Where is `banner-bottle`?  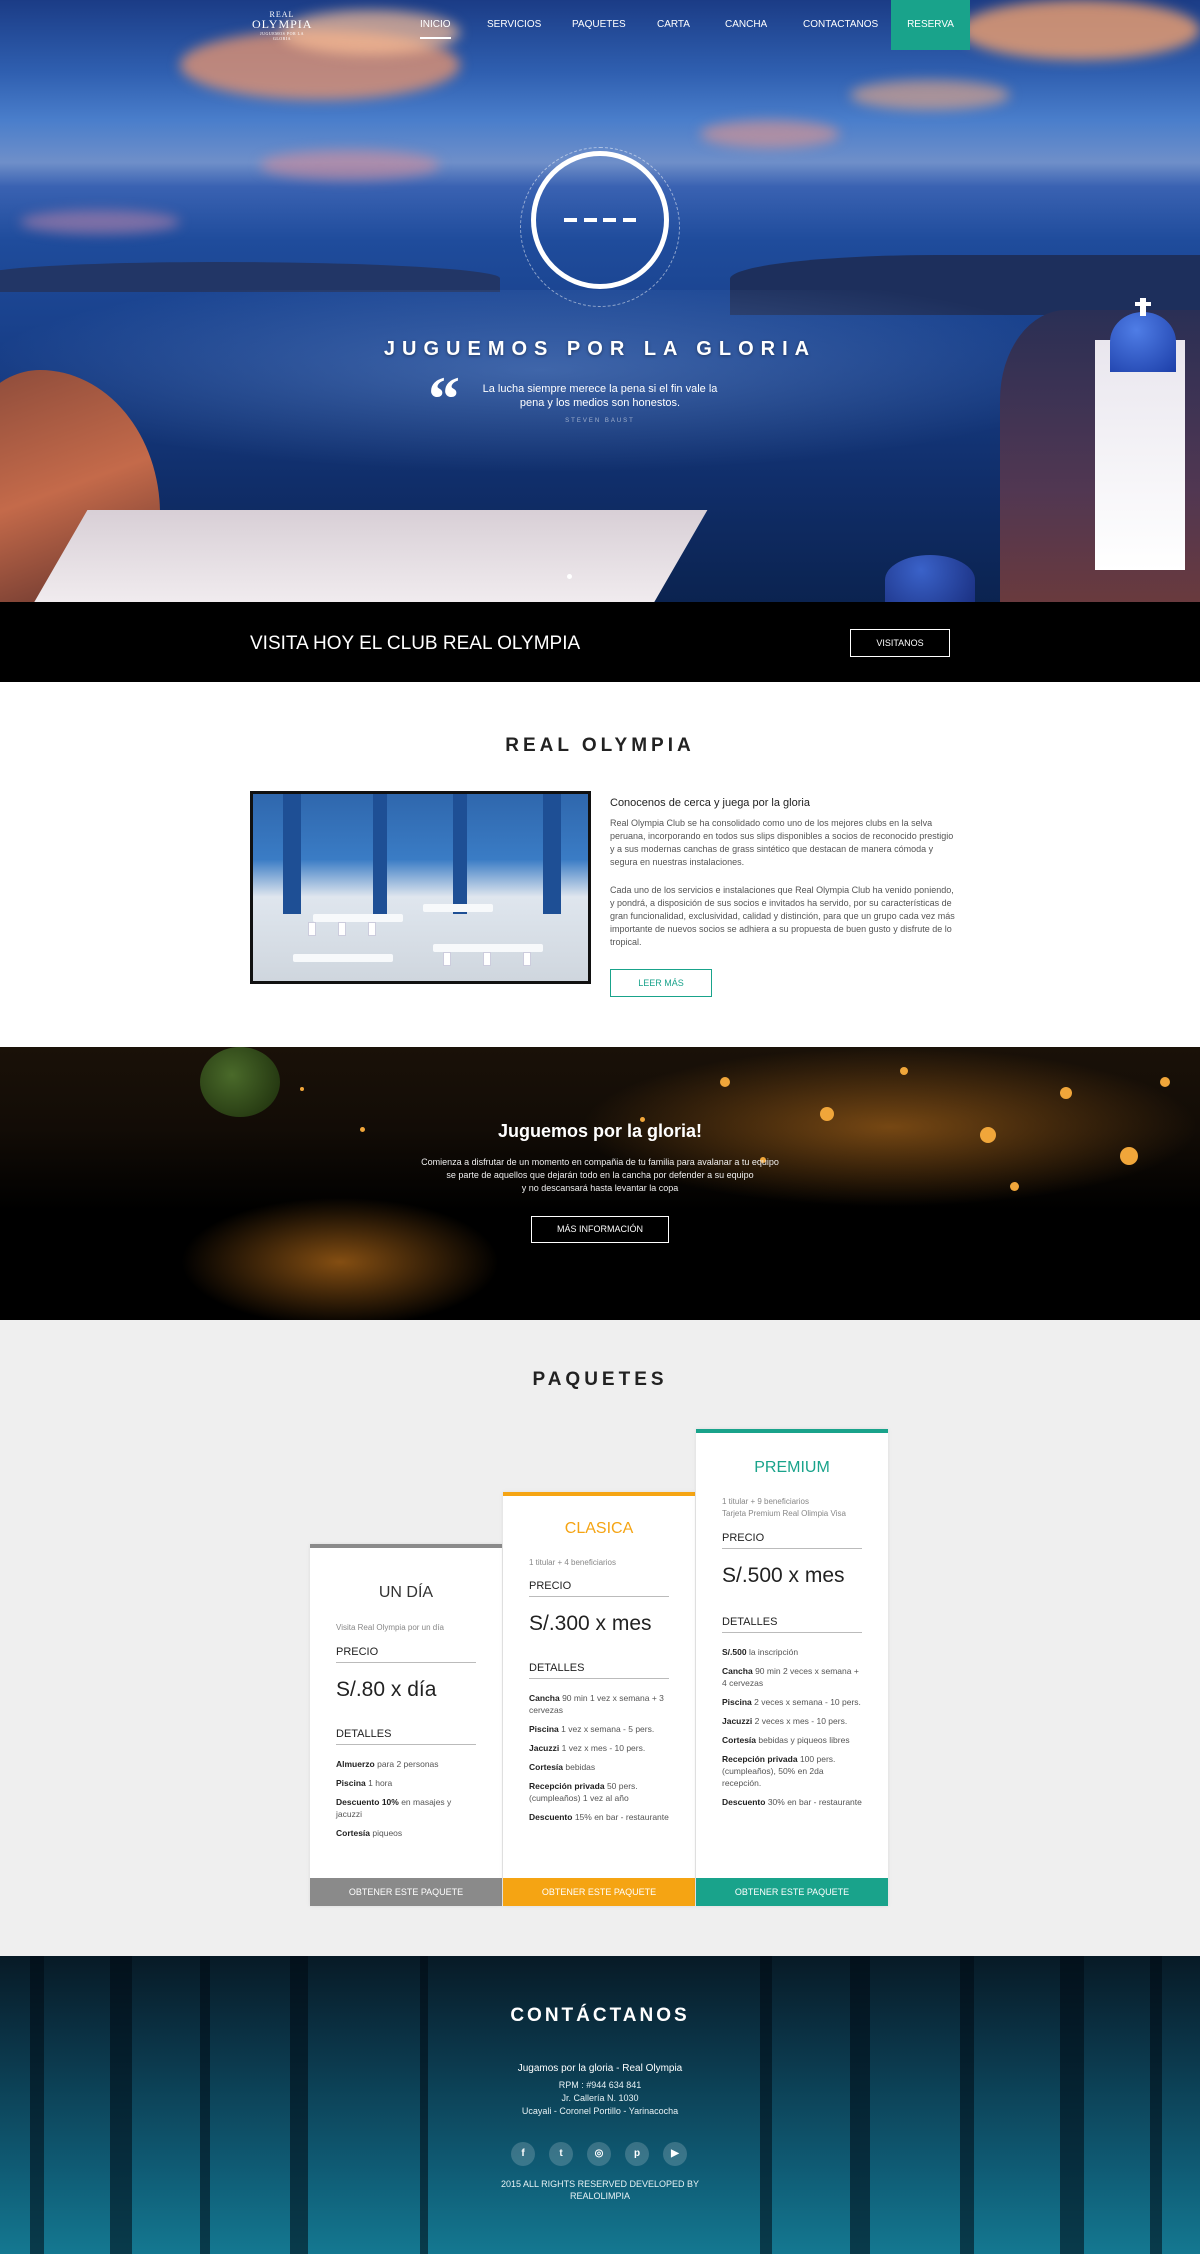
banner-bottle is located at coordinates (240, 1082).